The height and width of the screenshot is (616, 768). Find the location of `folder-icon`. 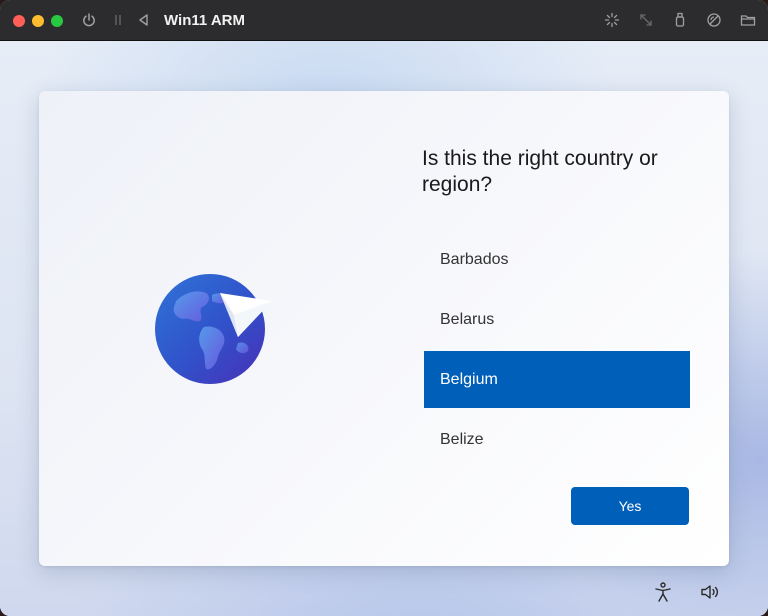

folder-icon is located at coordinates (748, 20).